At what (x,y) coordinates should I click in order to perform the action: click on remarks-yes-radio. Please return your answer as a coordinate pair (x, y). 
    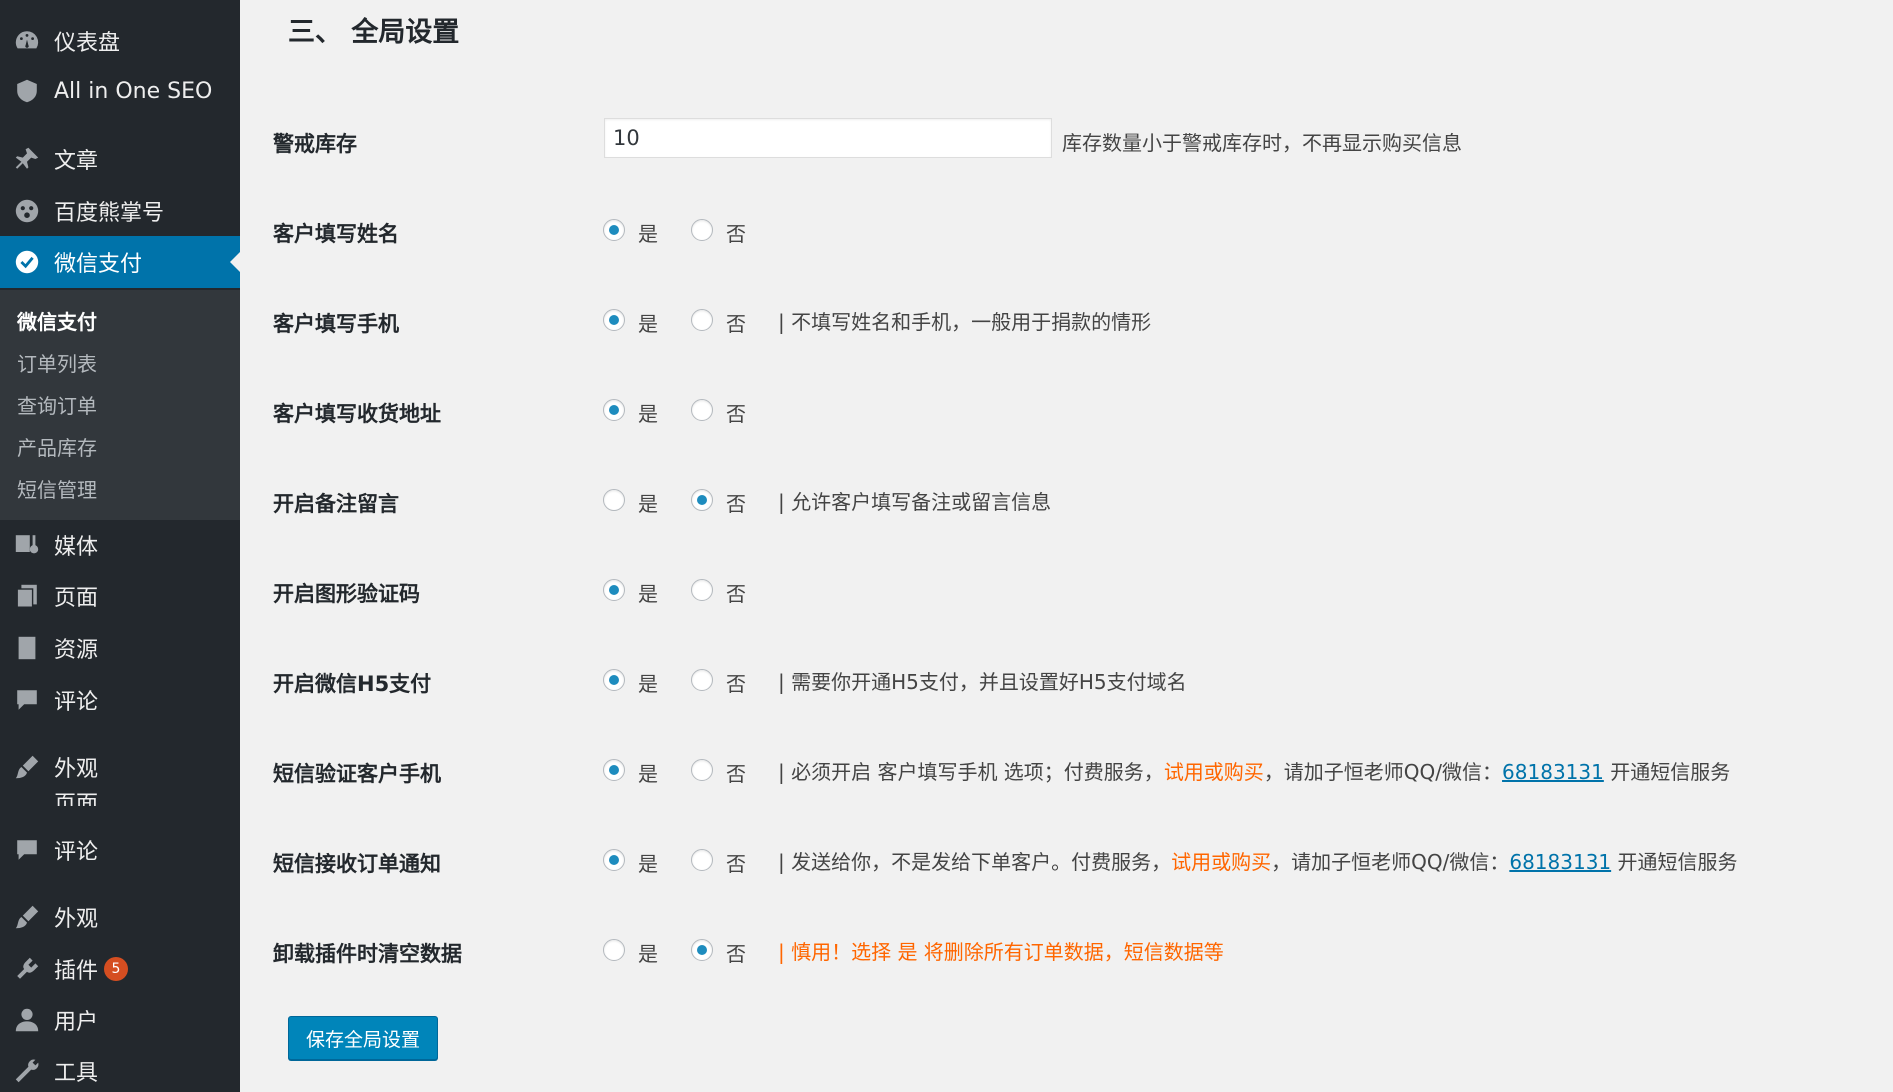
    Looking at the image, I should click on (614, 500).